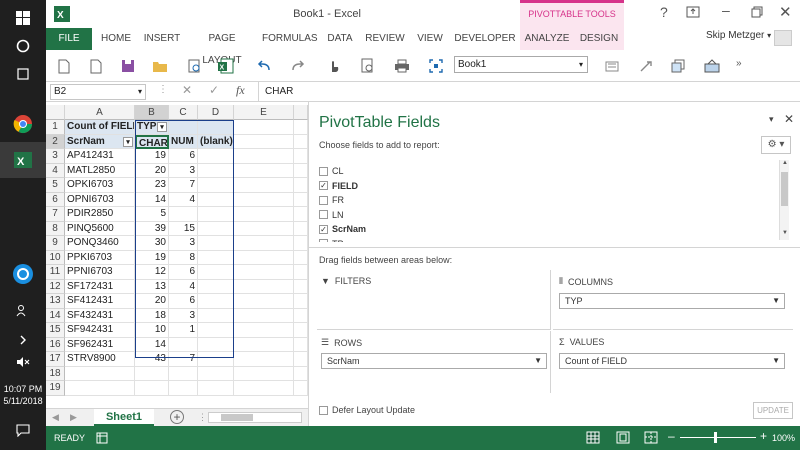 The height and width of the screenshot is (450, 800). What do you see at coordinates (612, 66) in the screenshot?
I see `format-painter-icon` at bounding box center [612, 66].